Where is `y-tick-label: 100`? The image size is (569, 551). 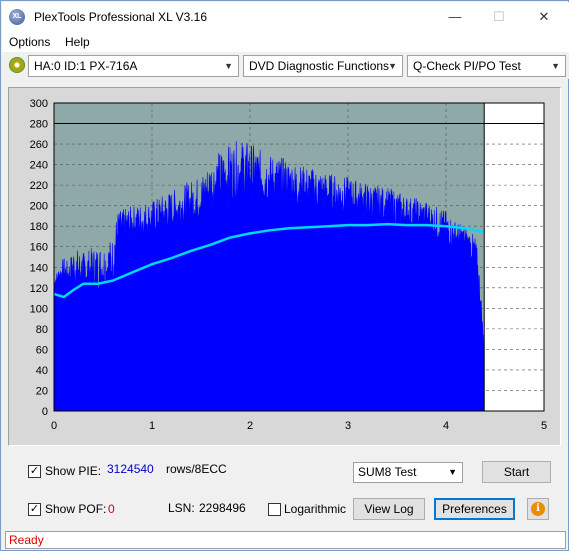
y-tick-label: 100 is located at coordinates (39, 309).